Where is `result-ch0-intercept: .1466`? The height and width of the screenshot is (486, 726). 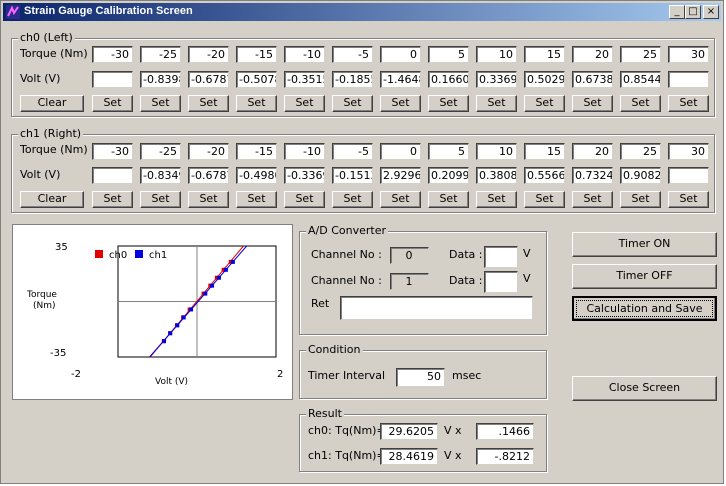 result-ch0-intercept: .1466 is located at coordinates (505, 431).